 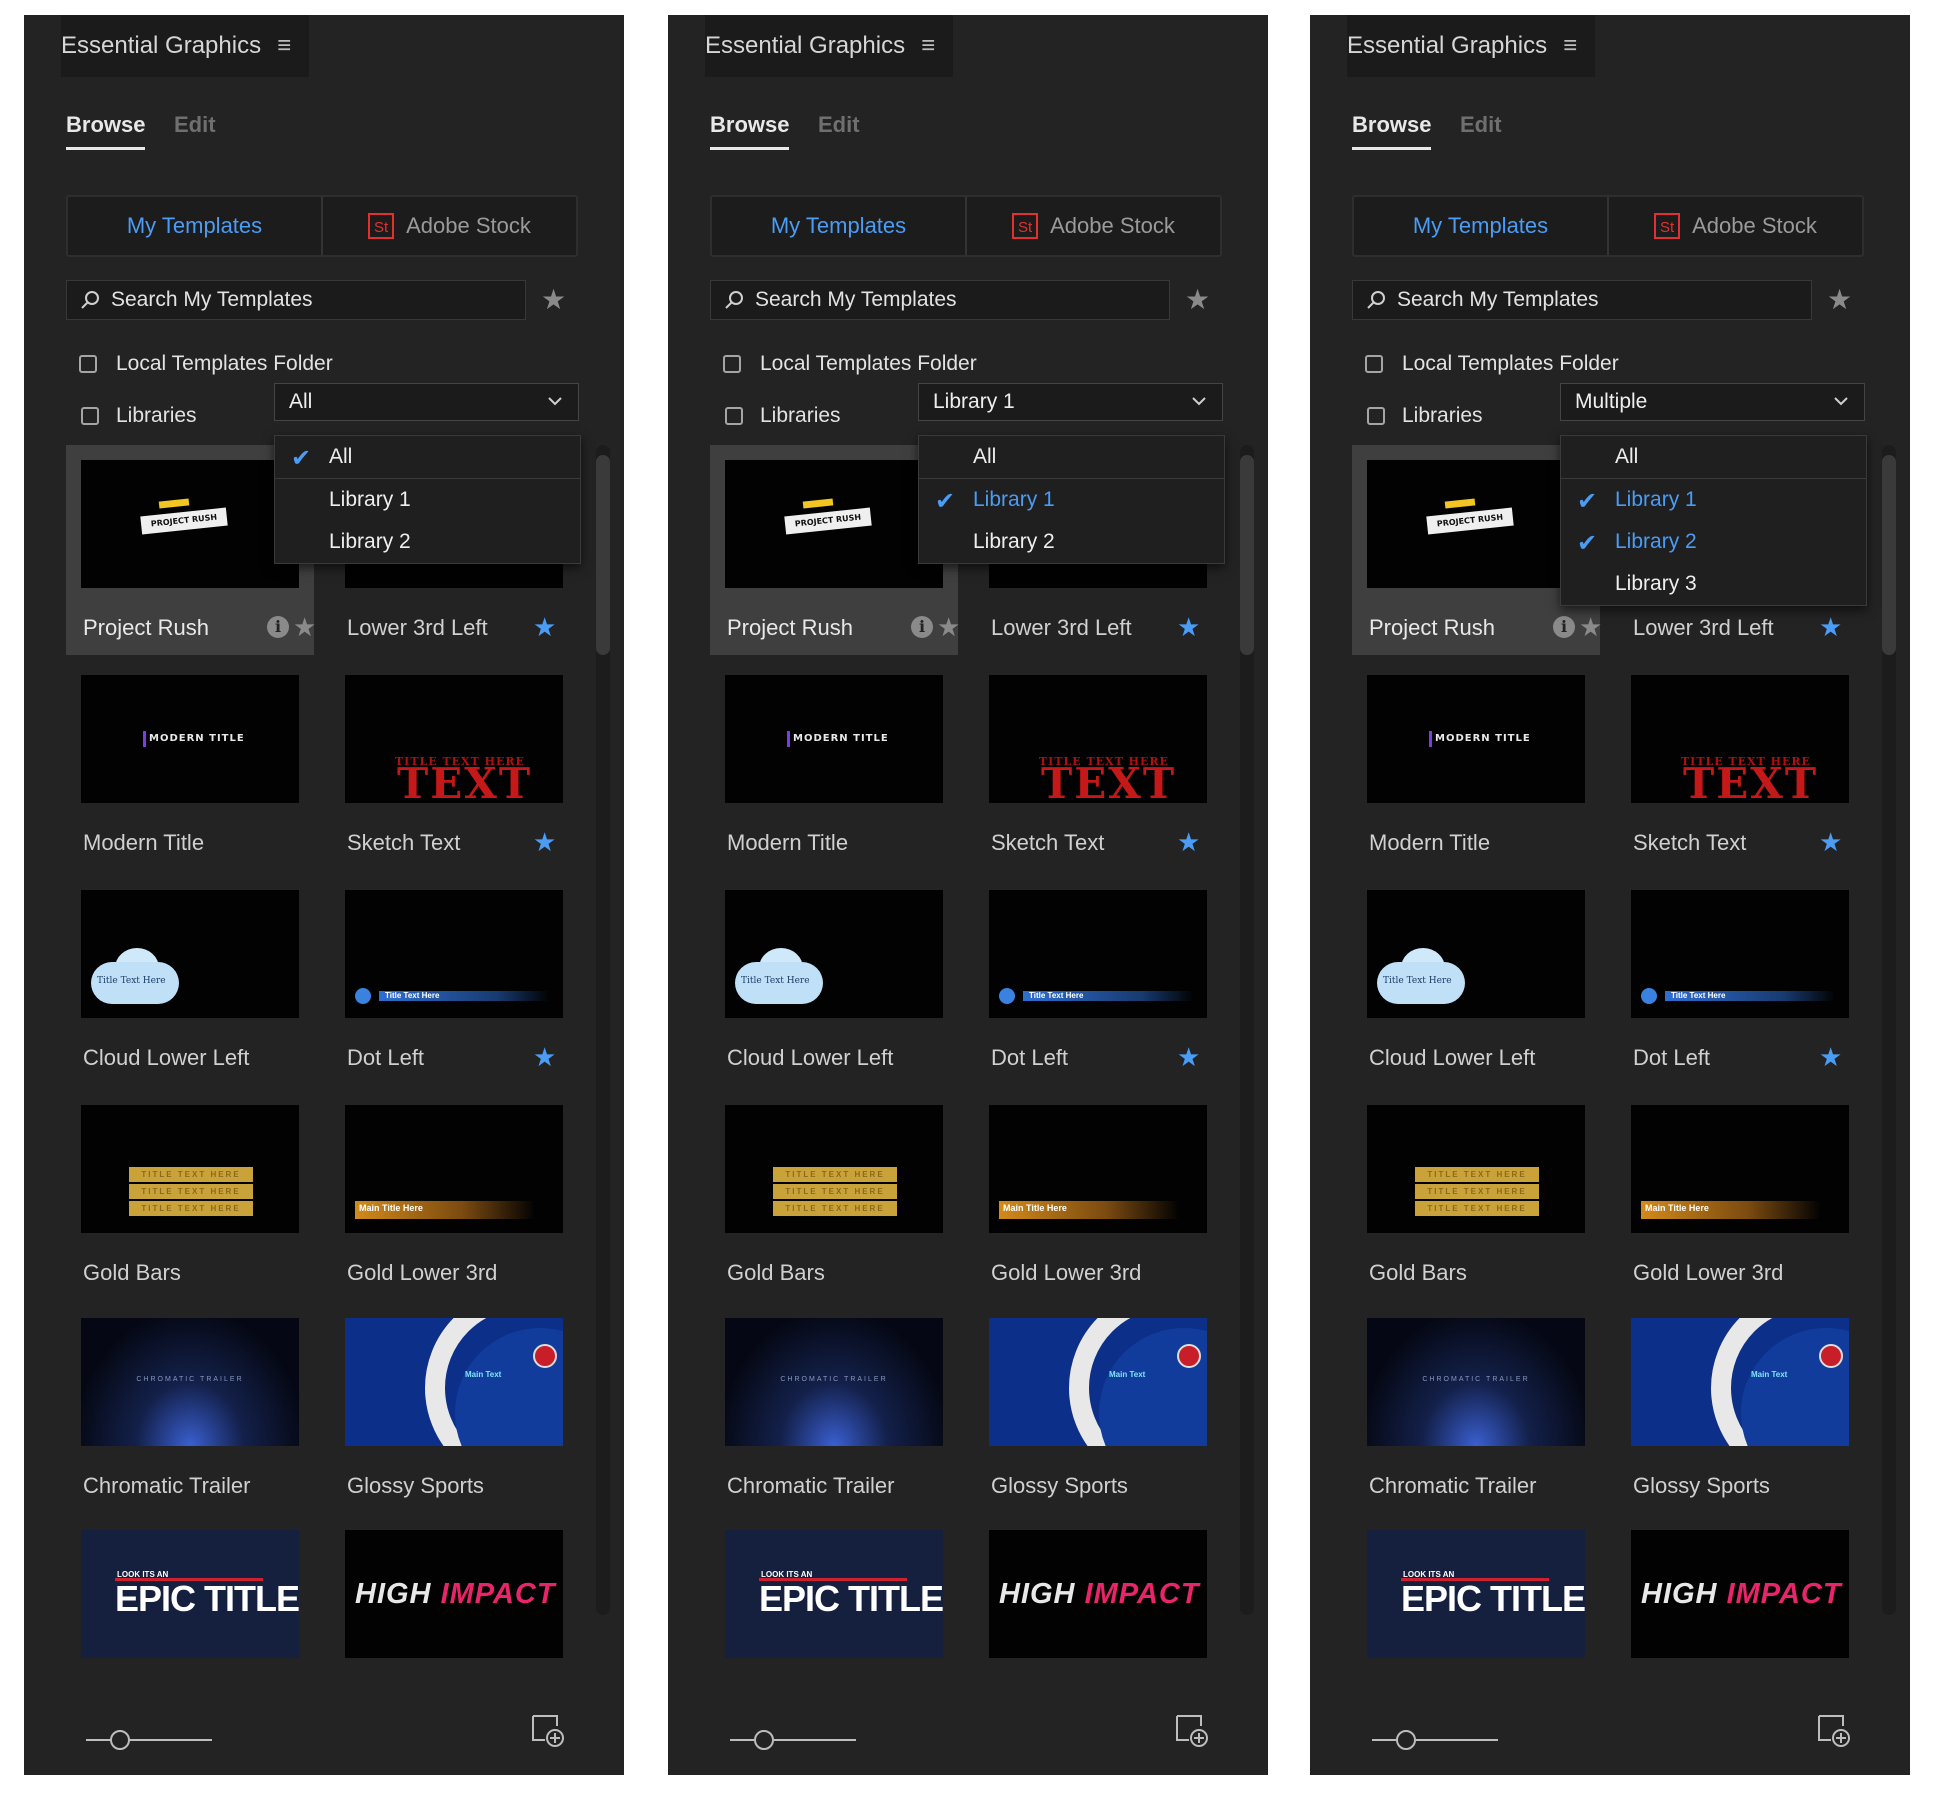 I want to click on libraries-select: All, so click(x=426, y=402).